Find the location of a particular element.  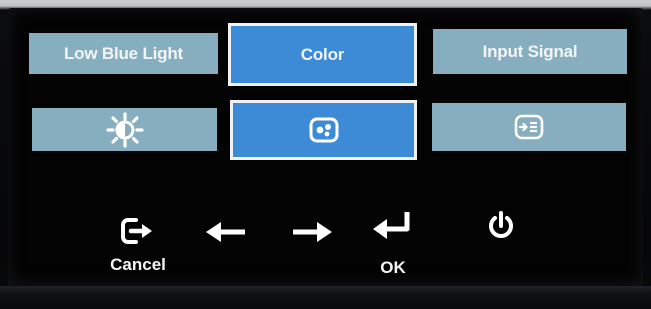

tab-label: Color is located at coordinates (322, 54).